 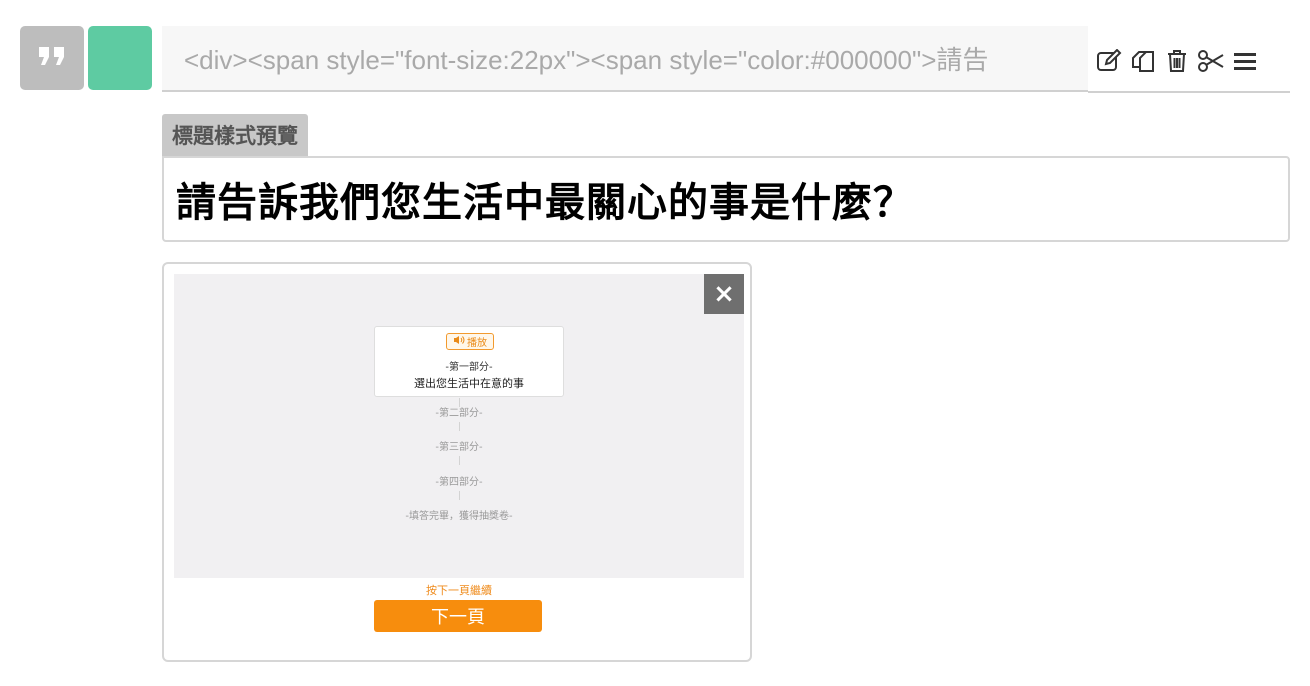 What do you see at coordinates (120, 58) in the screenshot?
I see `color-swatch-button` at bounding box center [120, 58].